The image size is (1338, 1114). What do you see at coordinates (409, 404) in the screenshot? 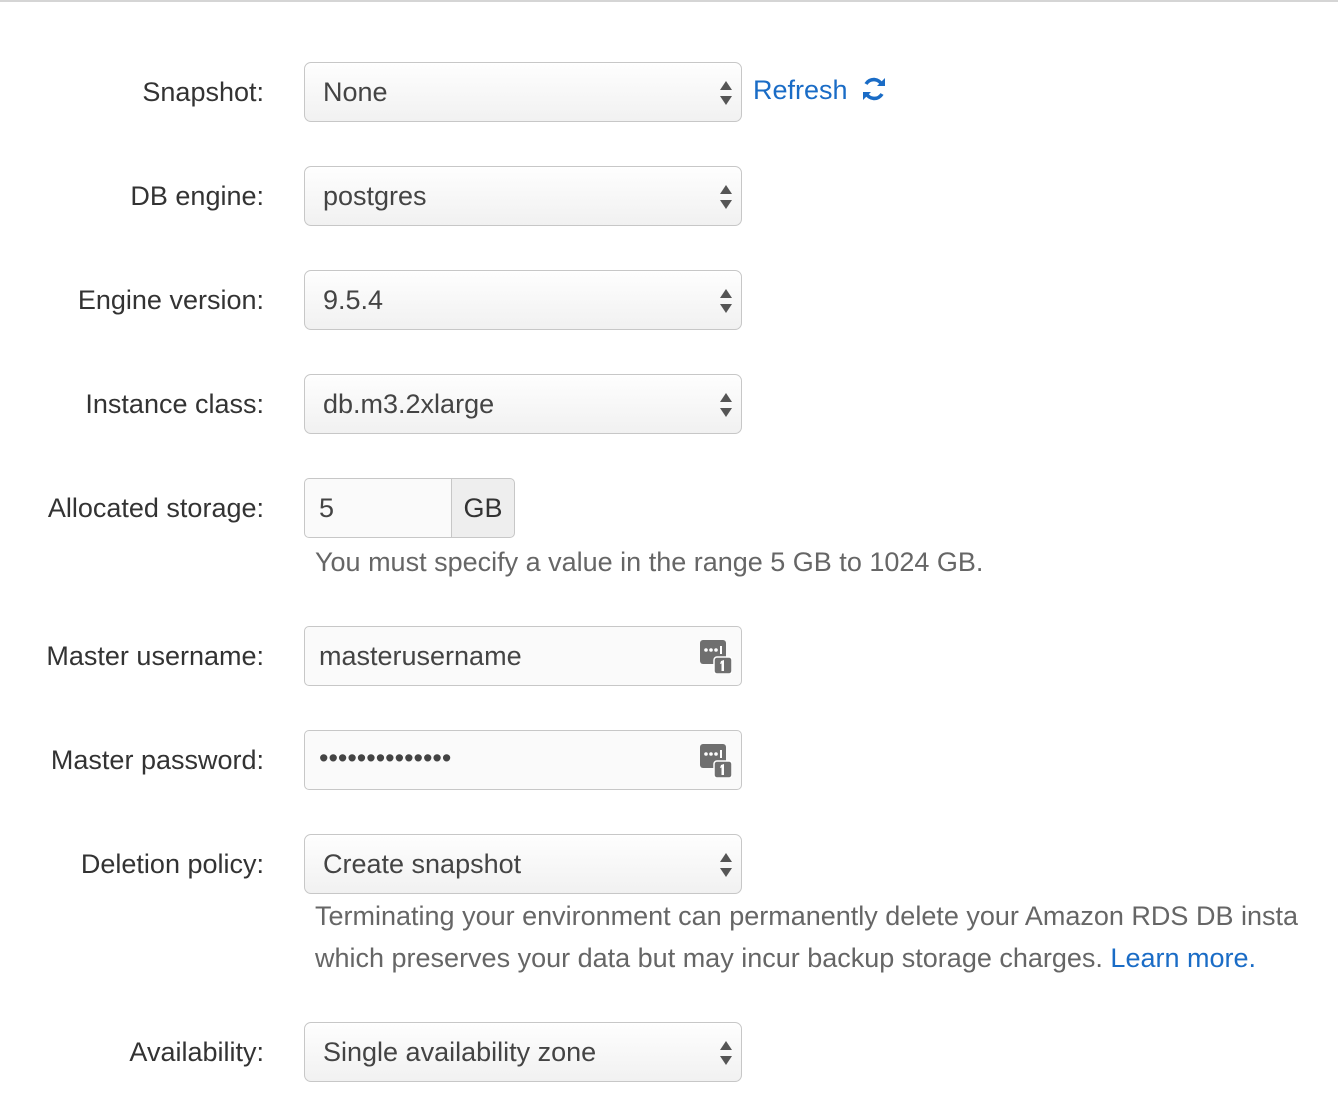
I see `instance-class-select-value: db.m3.2xlarge` at bounding box center [409, 404].